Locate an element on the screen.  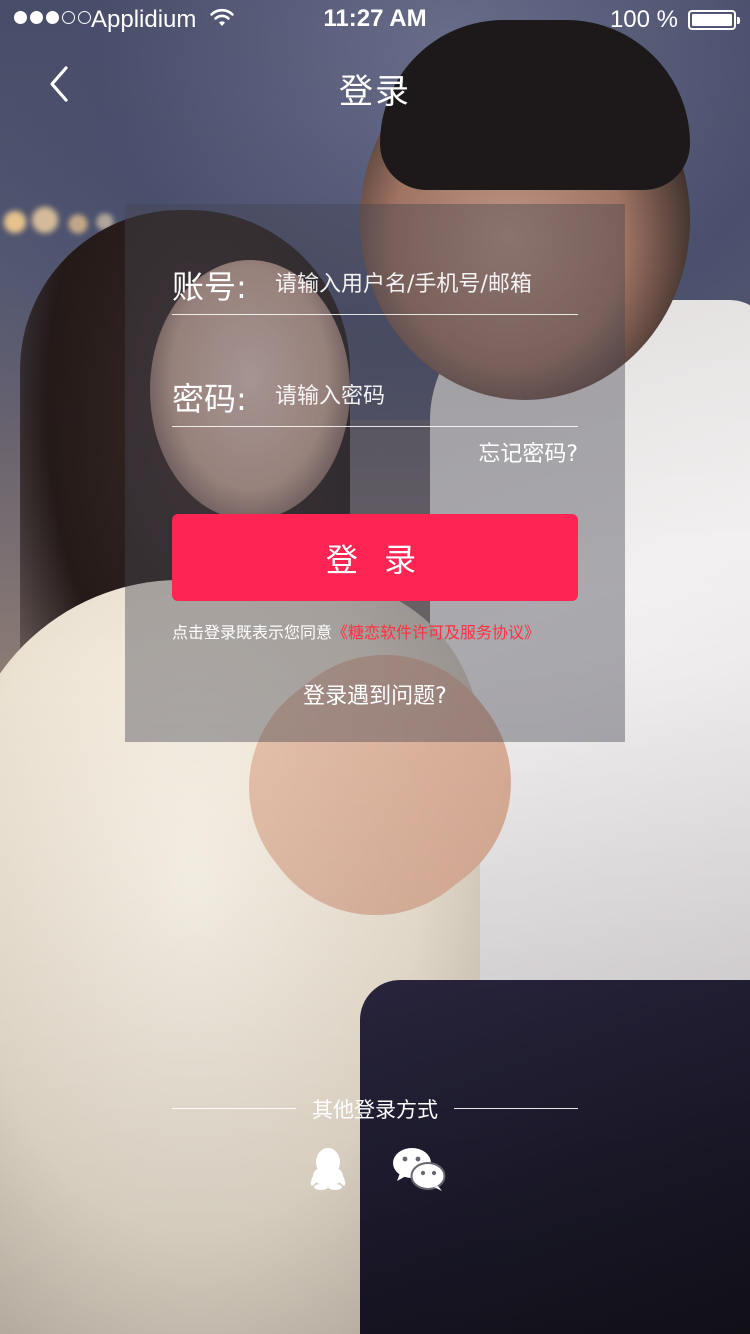
divider-line-right is located at coordinates (516, 1108).